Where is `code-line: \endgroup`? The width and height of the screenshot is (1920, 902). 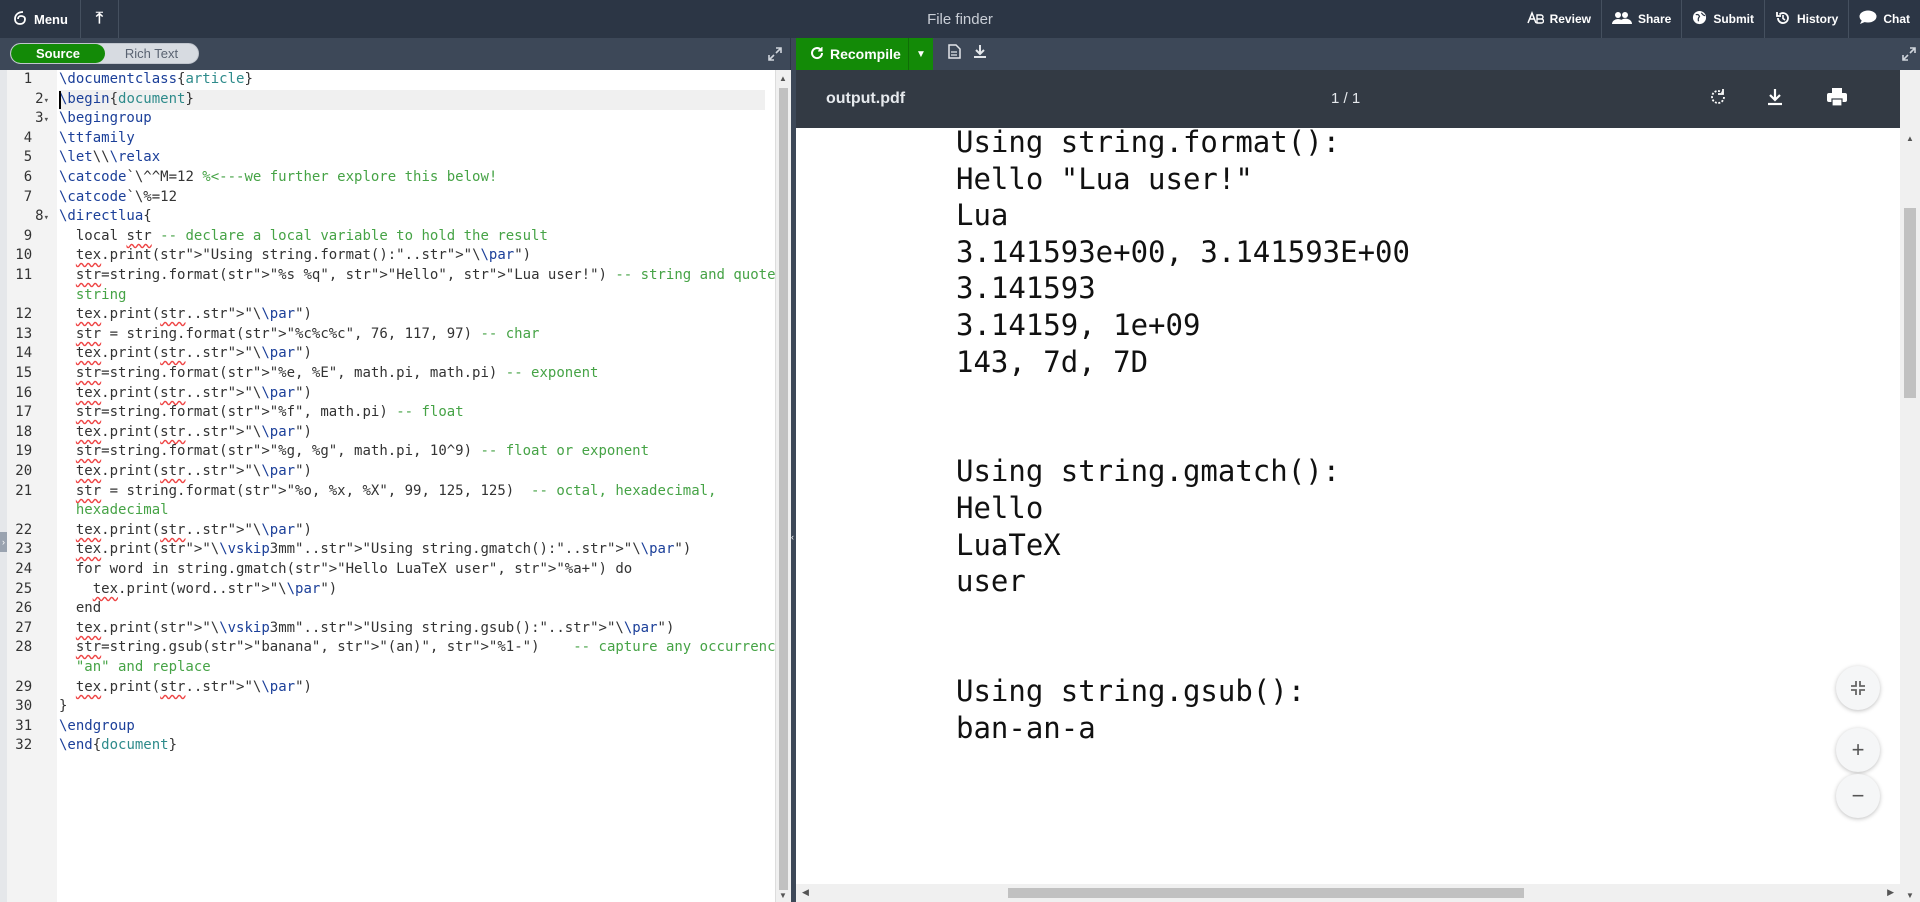 code-line: \endgroup is located at coordinates (412, 727).